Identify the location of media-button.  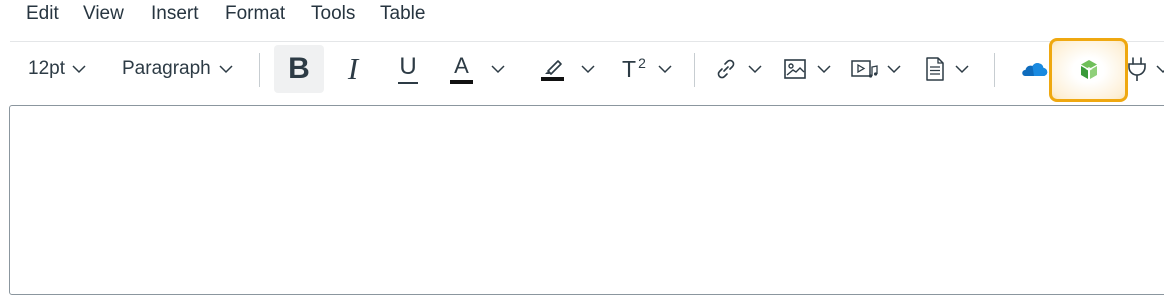
(876, 69).